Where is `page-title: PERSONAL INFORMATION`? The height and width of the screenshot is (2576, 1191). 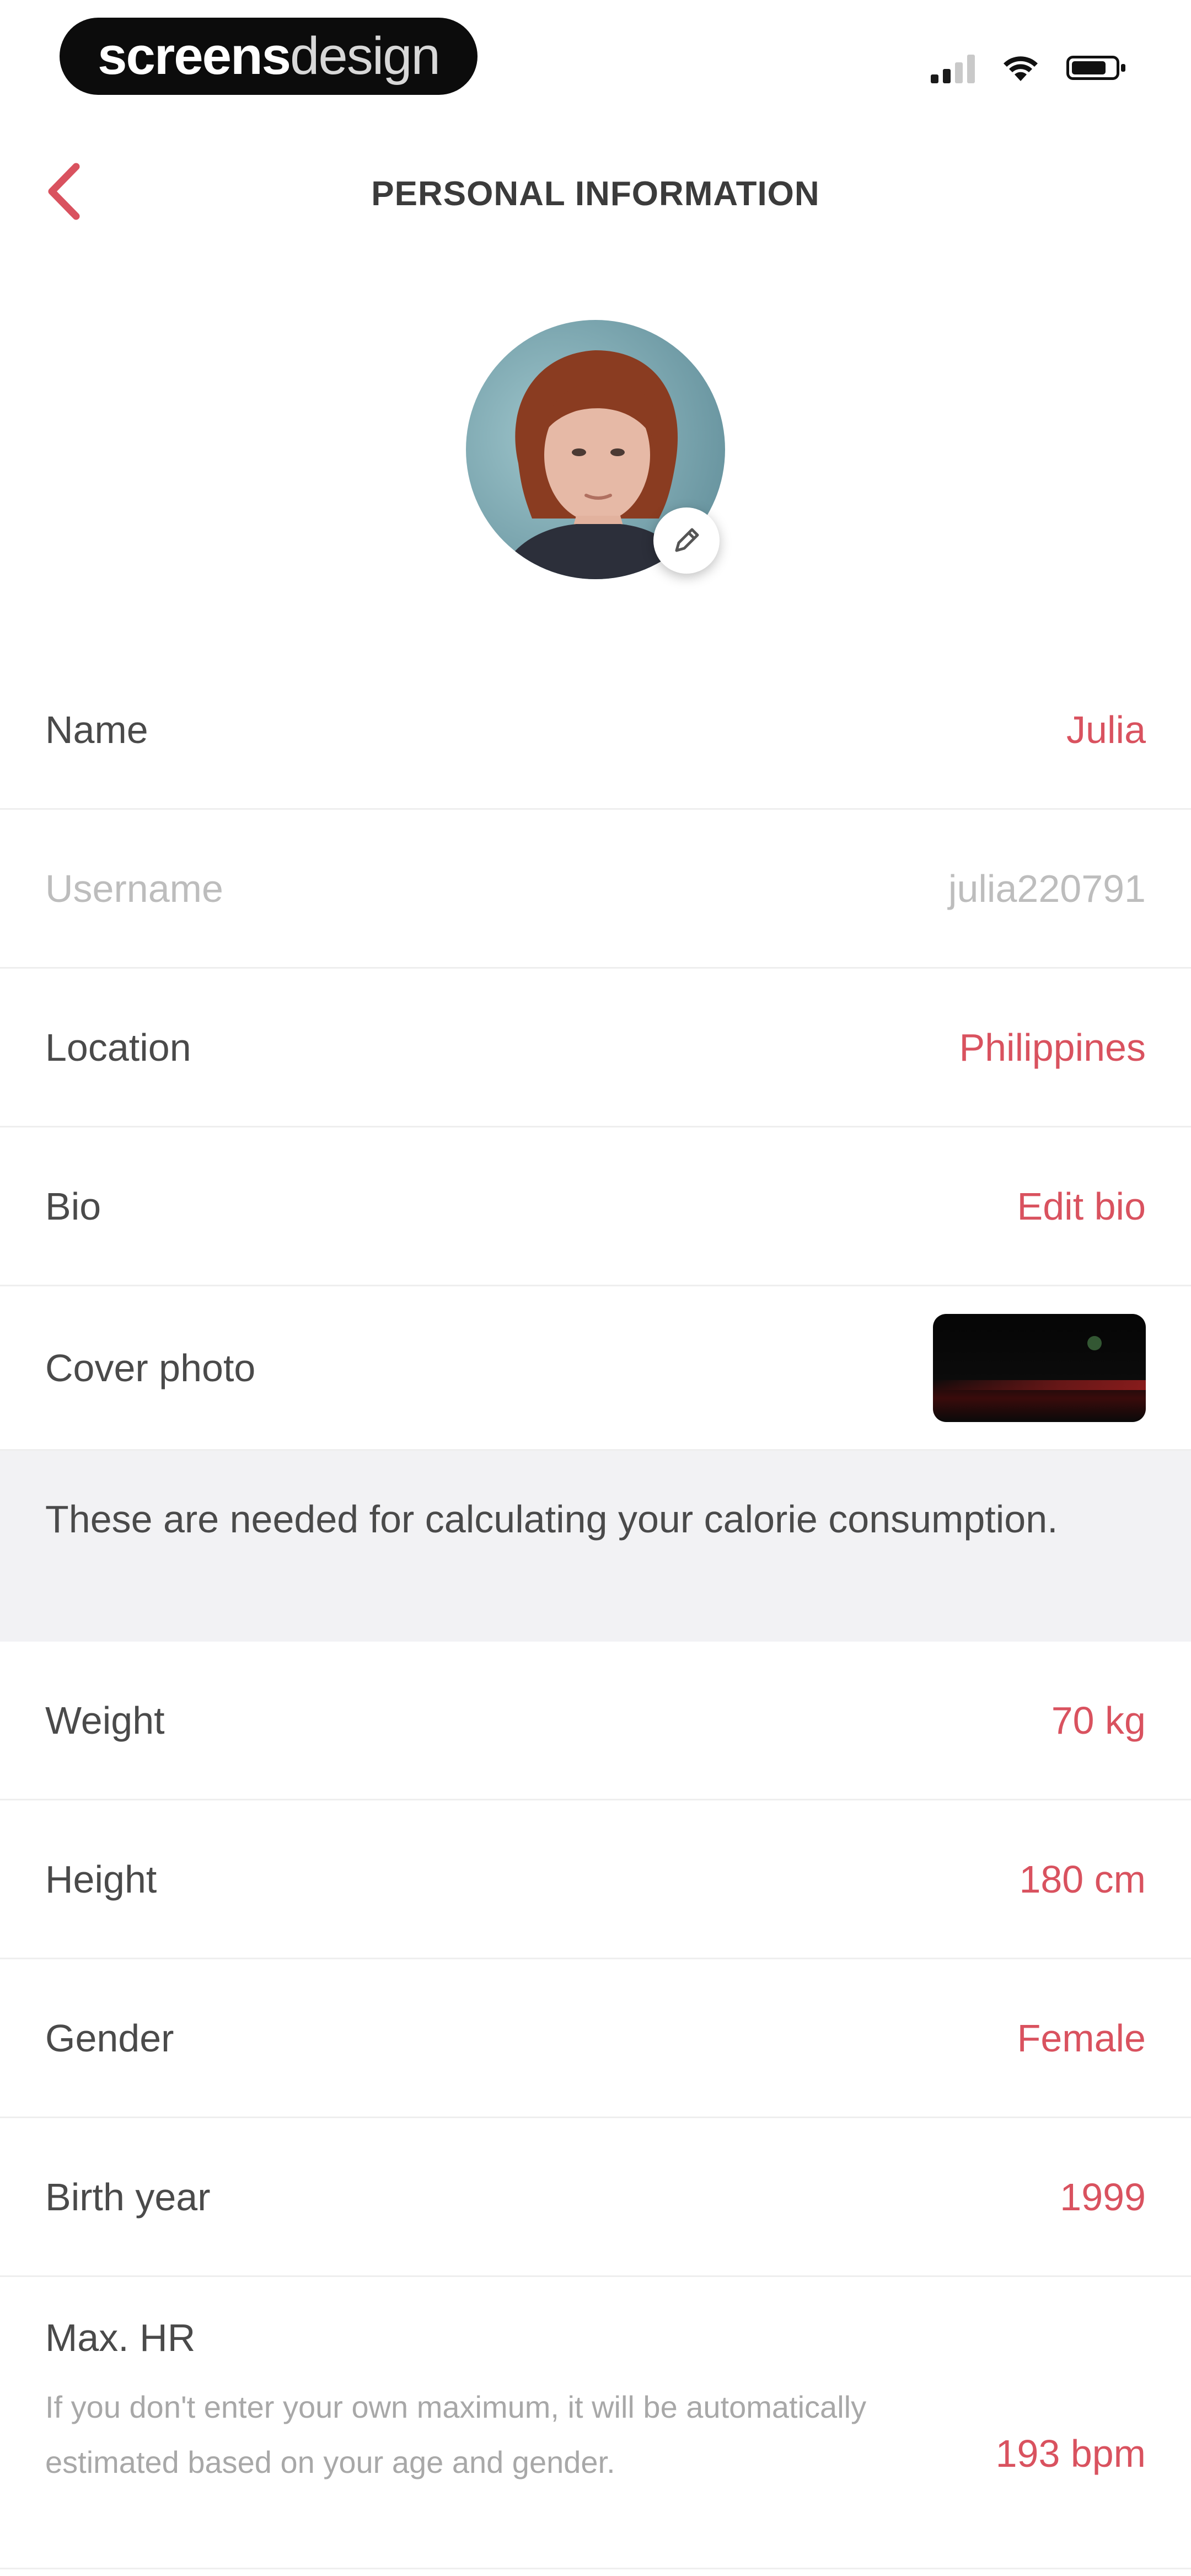
page-title: PERSONAL INFORMATION is located at coordinates (595, 194).